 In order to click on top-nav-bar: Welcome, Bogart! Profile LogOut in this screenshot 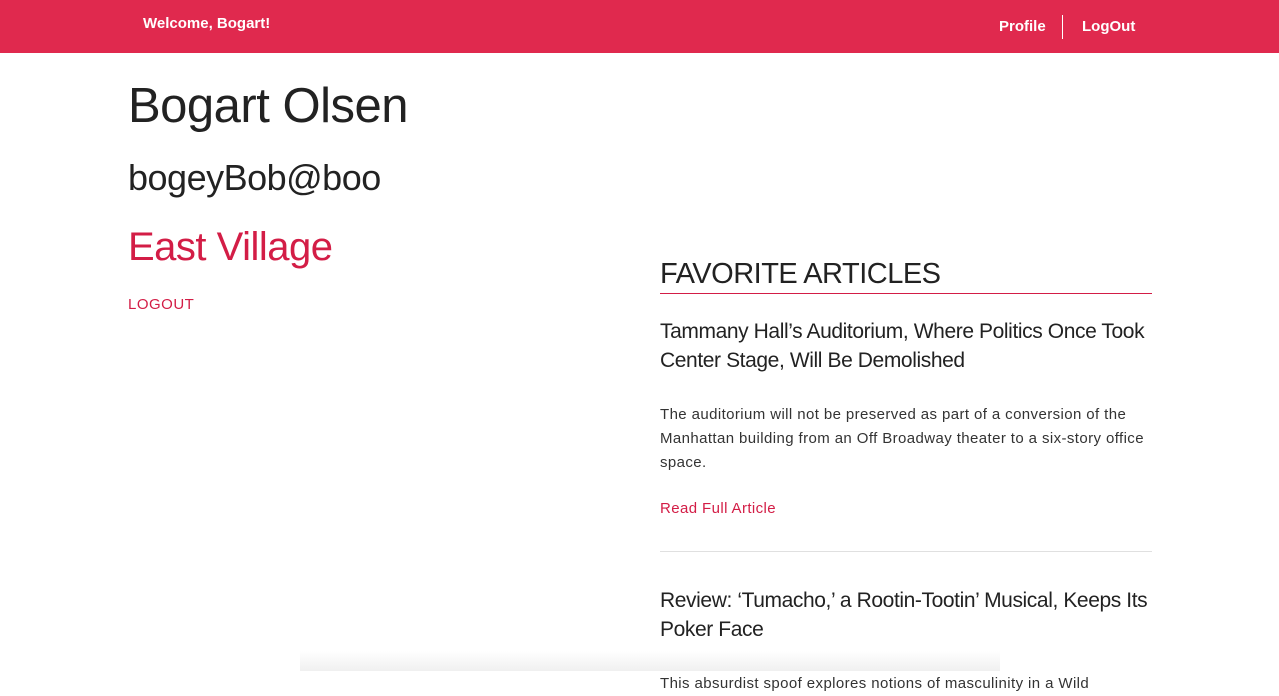, I will do `click(639, 26)`.